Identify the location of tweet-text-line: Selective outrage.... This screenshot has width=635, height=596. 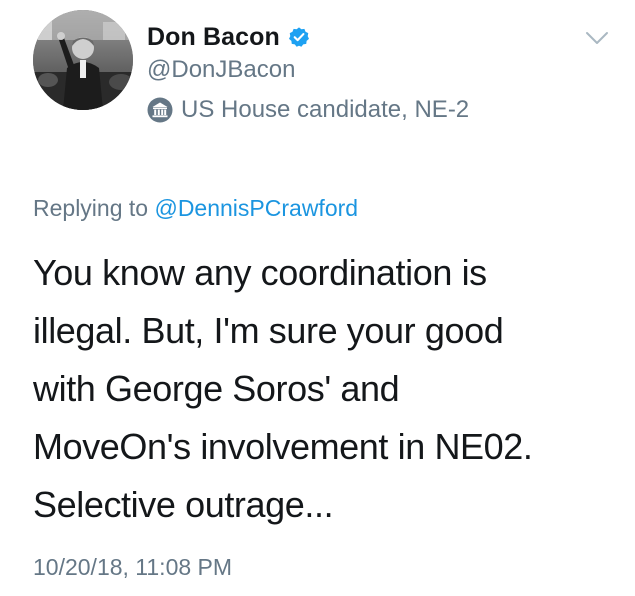
(183, 504).